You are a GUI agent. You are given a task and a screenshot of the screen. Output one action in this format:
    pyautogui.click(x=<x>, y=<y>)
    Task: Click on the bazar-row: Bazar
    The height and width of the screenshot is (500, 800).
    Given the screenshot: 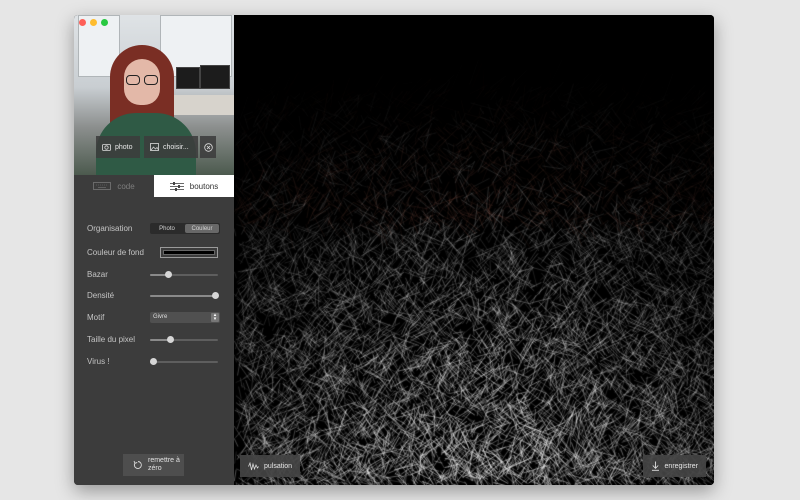 What is the action you would take?
    pyautogui.click(x=154, y=275)
    